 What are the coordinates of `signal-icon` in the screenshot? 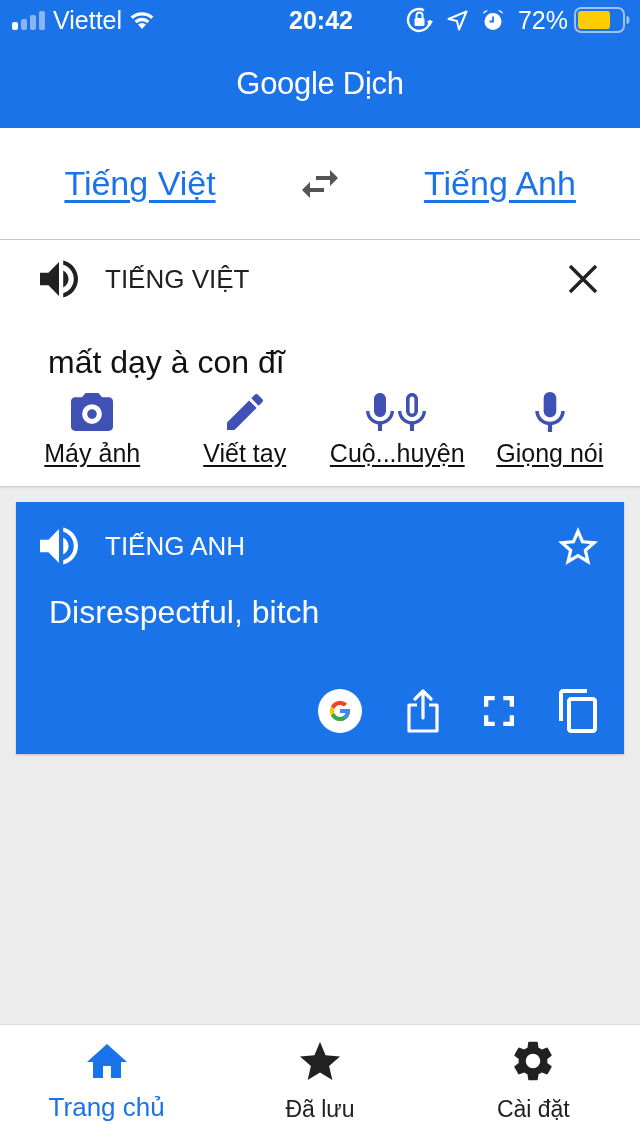 It's located at (28, 20).